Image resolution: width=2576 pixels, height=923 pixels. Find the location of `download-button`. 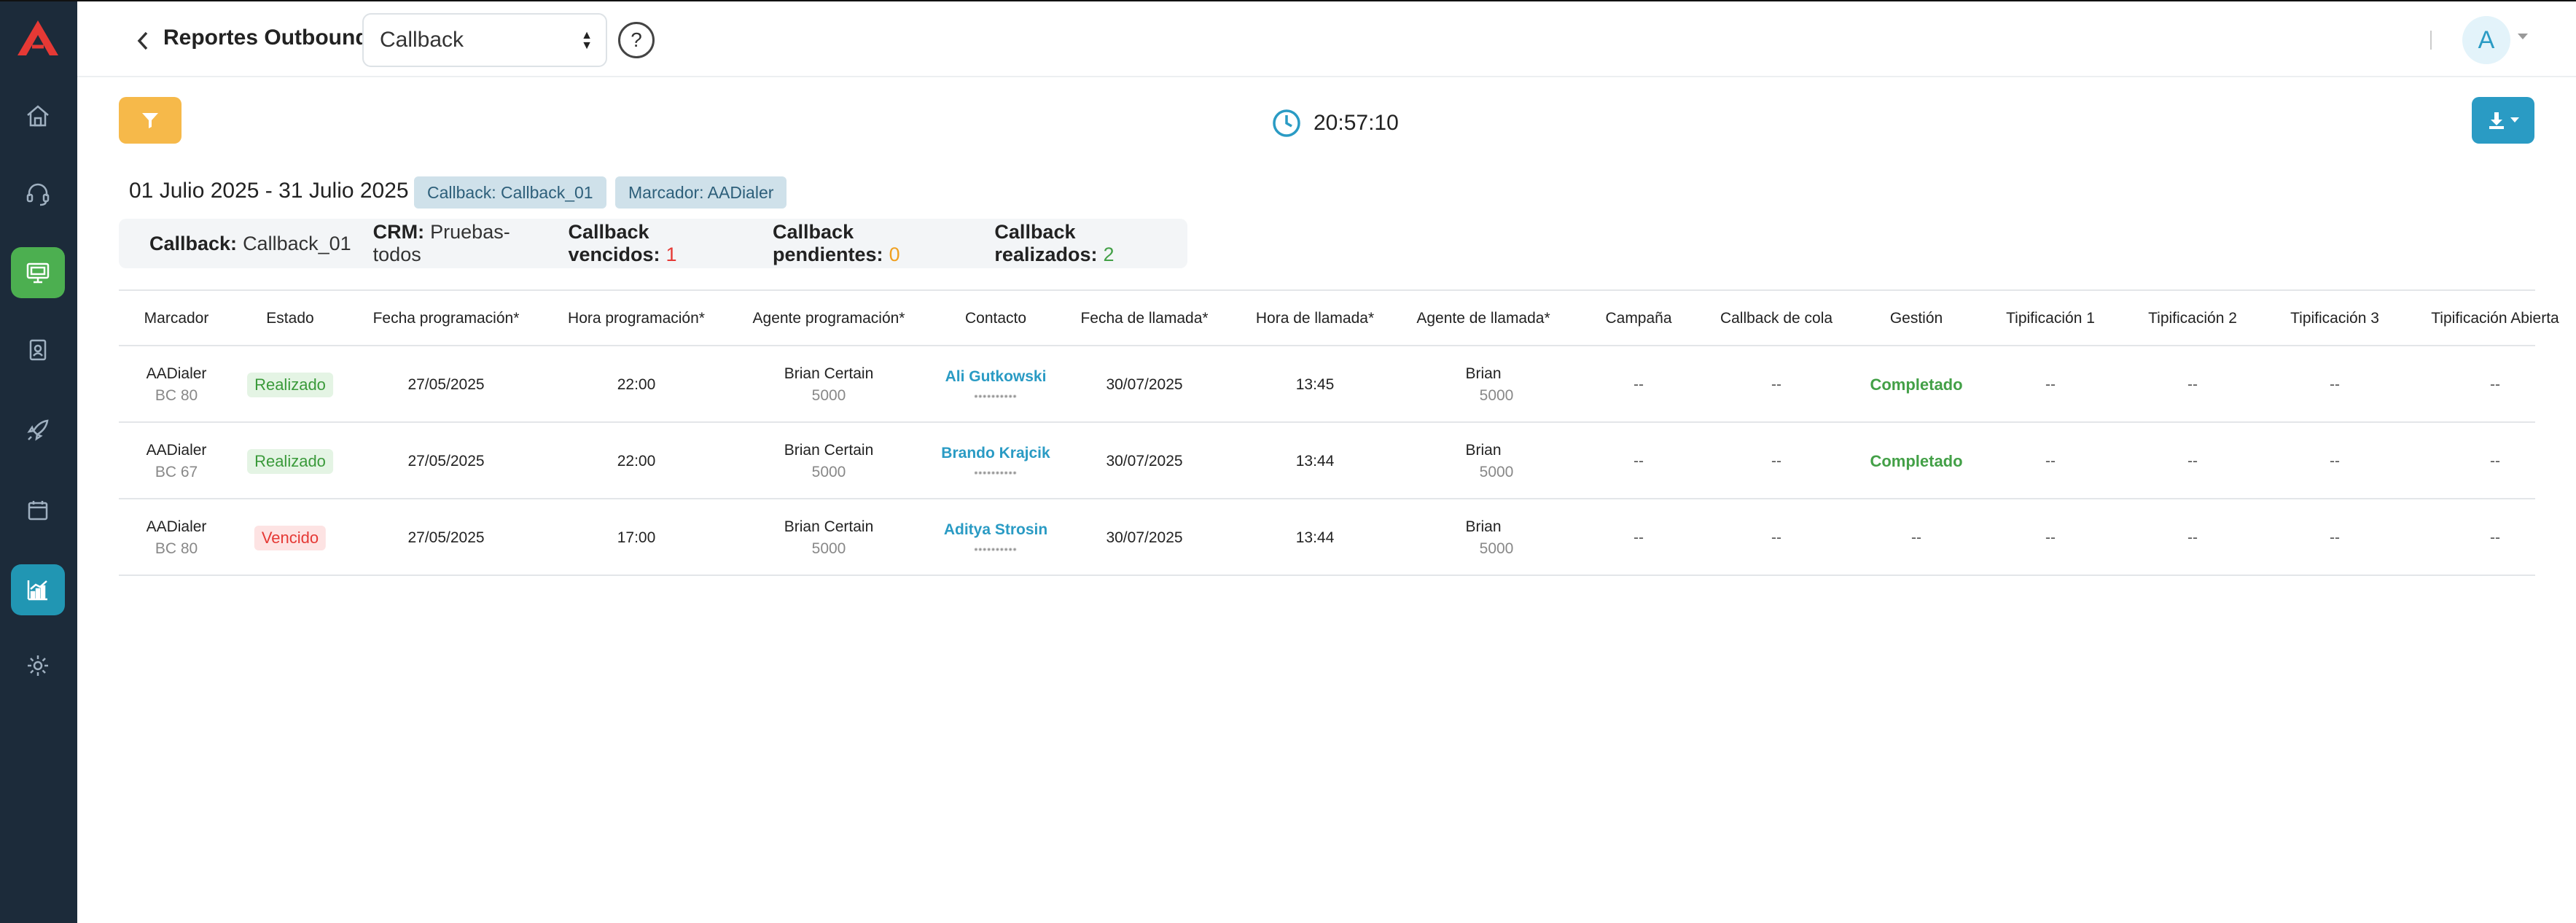

download-button is located at coordinates (2503, 120).